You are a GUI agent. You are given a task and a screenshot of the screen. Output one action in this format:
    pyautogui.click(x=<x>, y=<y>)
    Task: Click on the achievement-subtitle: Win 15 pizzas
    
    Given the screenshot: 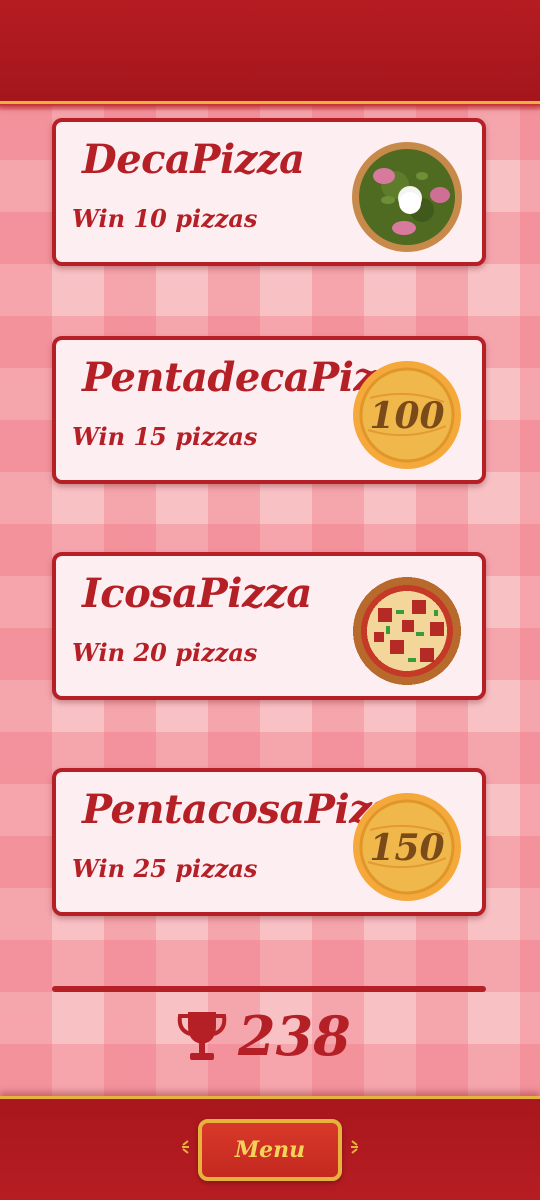 What is the action you would take?
    pyautogui.click(x=165, y=436)
    